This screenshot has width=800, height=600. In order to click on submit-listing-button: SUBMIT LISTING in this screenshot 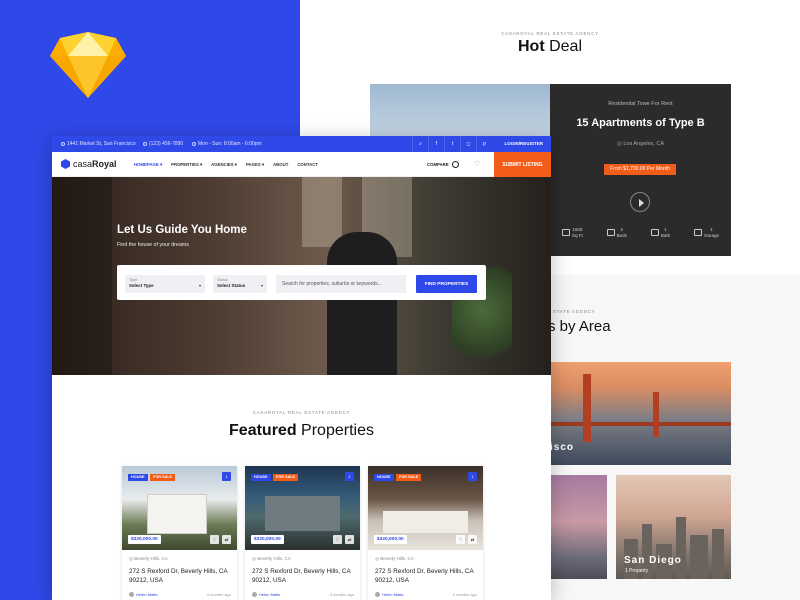, I will do `click(522, 164)`.